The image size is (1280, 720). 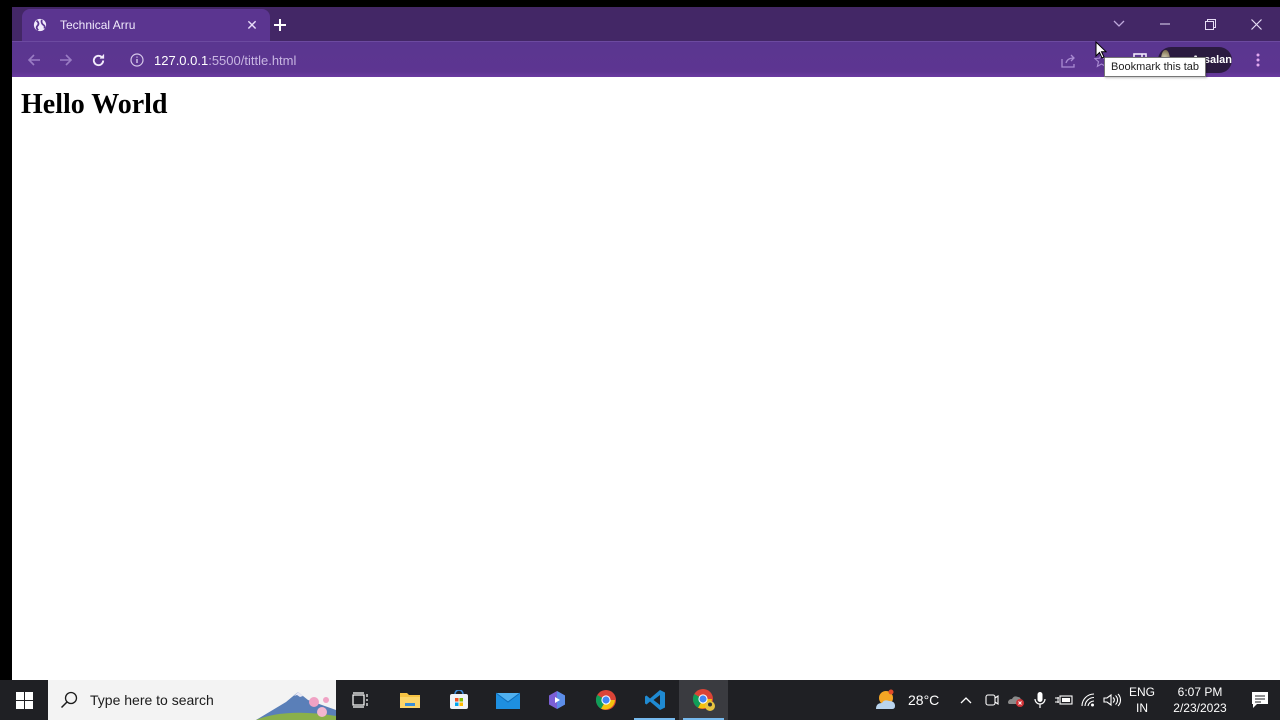 I want to click on clock-time: 6:07 PM, so click(x=1200, y=692).